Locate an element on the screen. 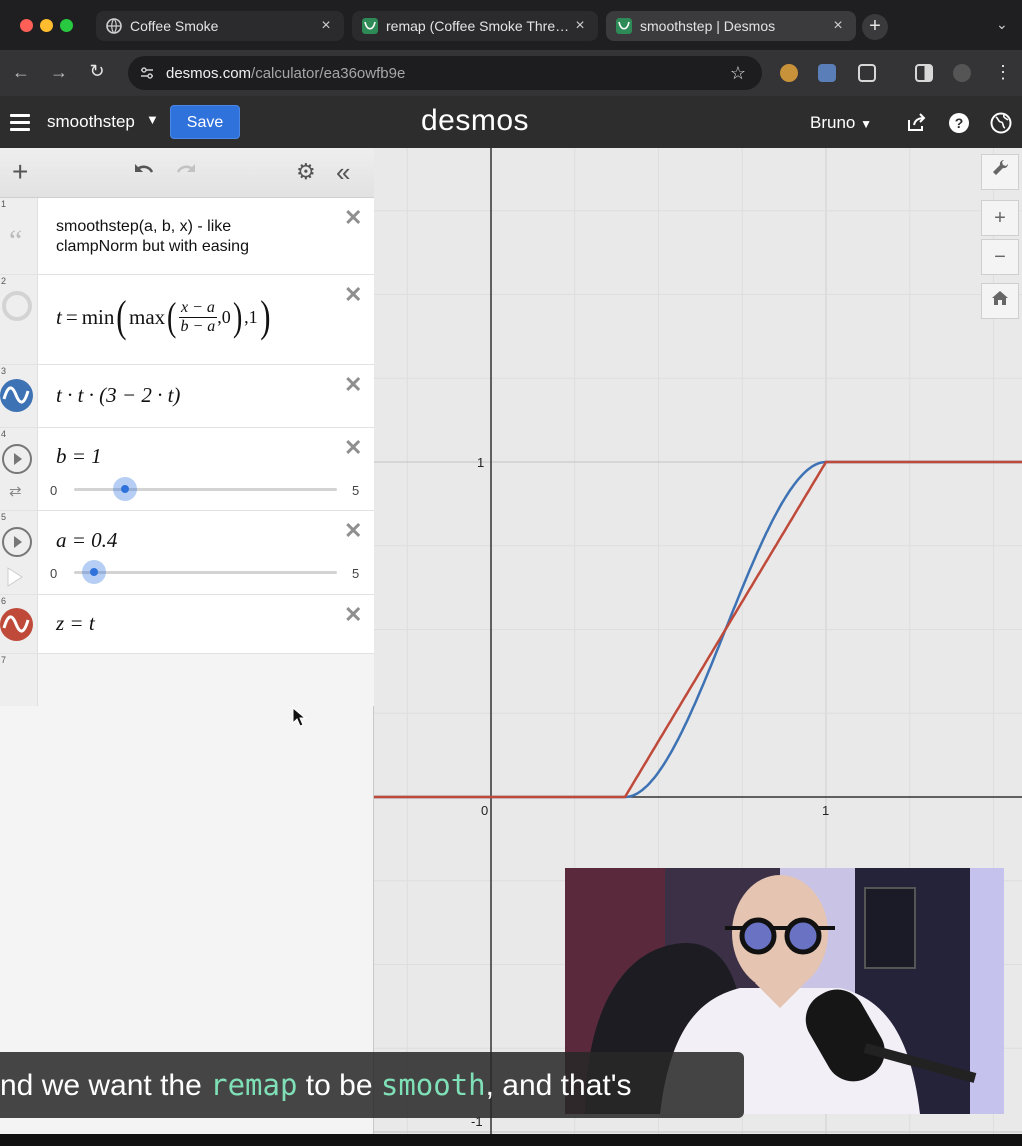 This screenshot has height=1146, width=1022. mouse-cursor-icon is located at coordinates (299, 717).